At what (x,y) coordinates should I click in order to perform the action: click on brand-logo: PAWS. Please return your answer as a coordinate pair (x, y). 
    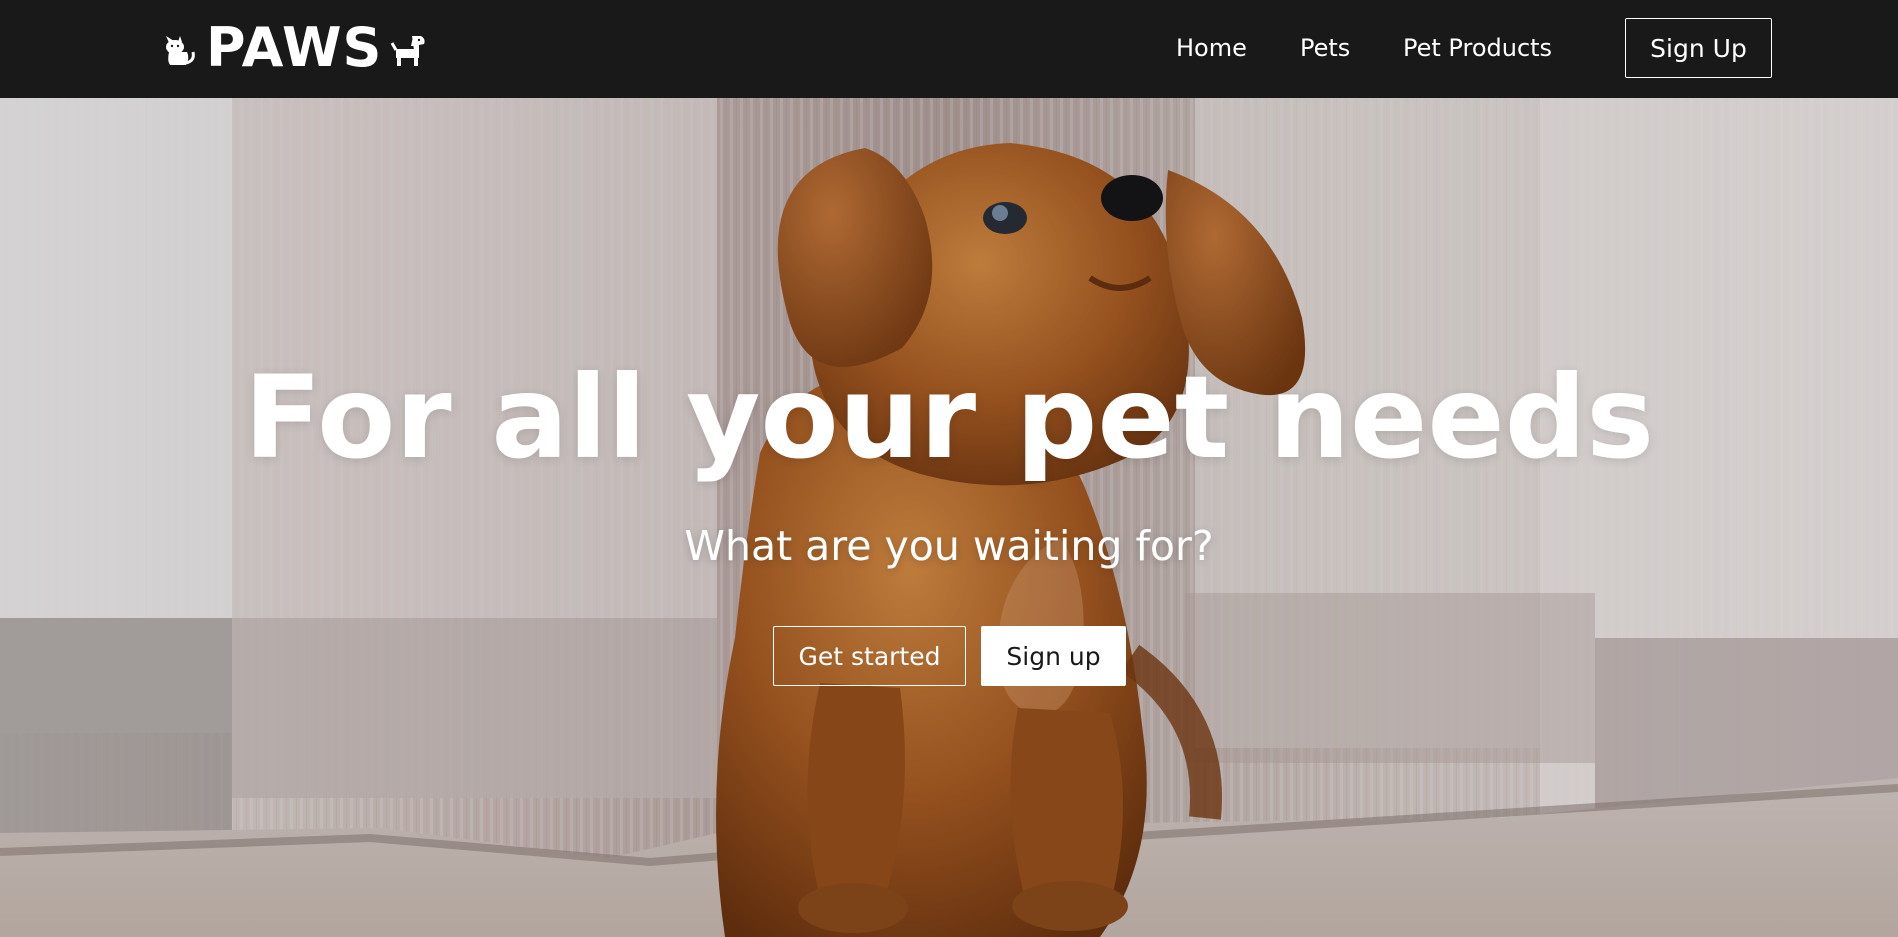
    Looking at the image, I should click on (294, 48).